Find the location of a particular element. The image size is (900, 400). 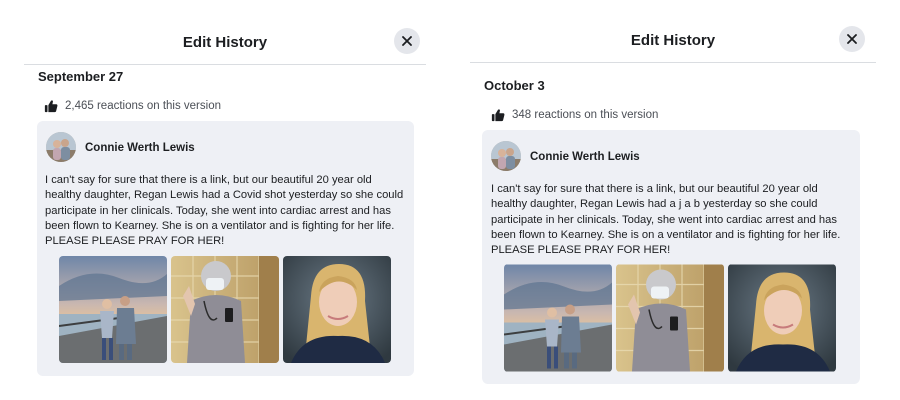

version-date: October 3 is located at coordinates (514, 85).